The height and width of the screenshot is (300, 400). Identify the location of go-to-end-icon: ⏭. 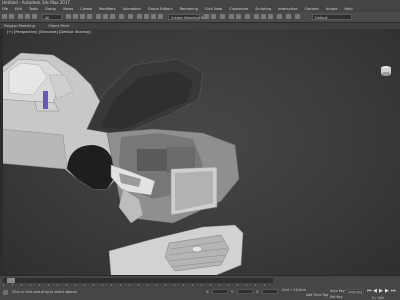
(393, 291).